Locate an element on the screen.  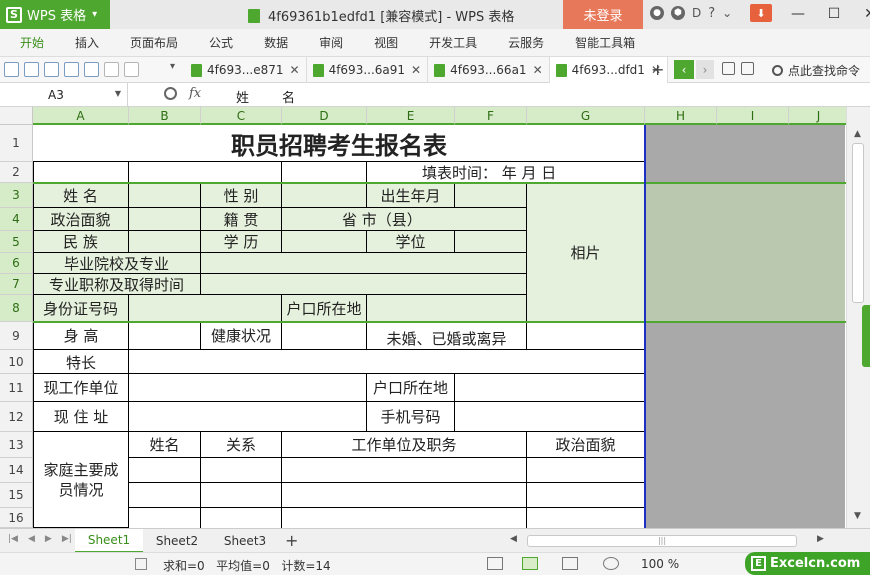
more-chevron-icon: ⌄ is located at coordinates (727, 13).